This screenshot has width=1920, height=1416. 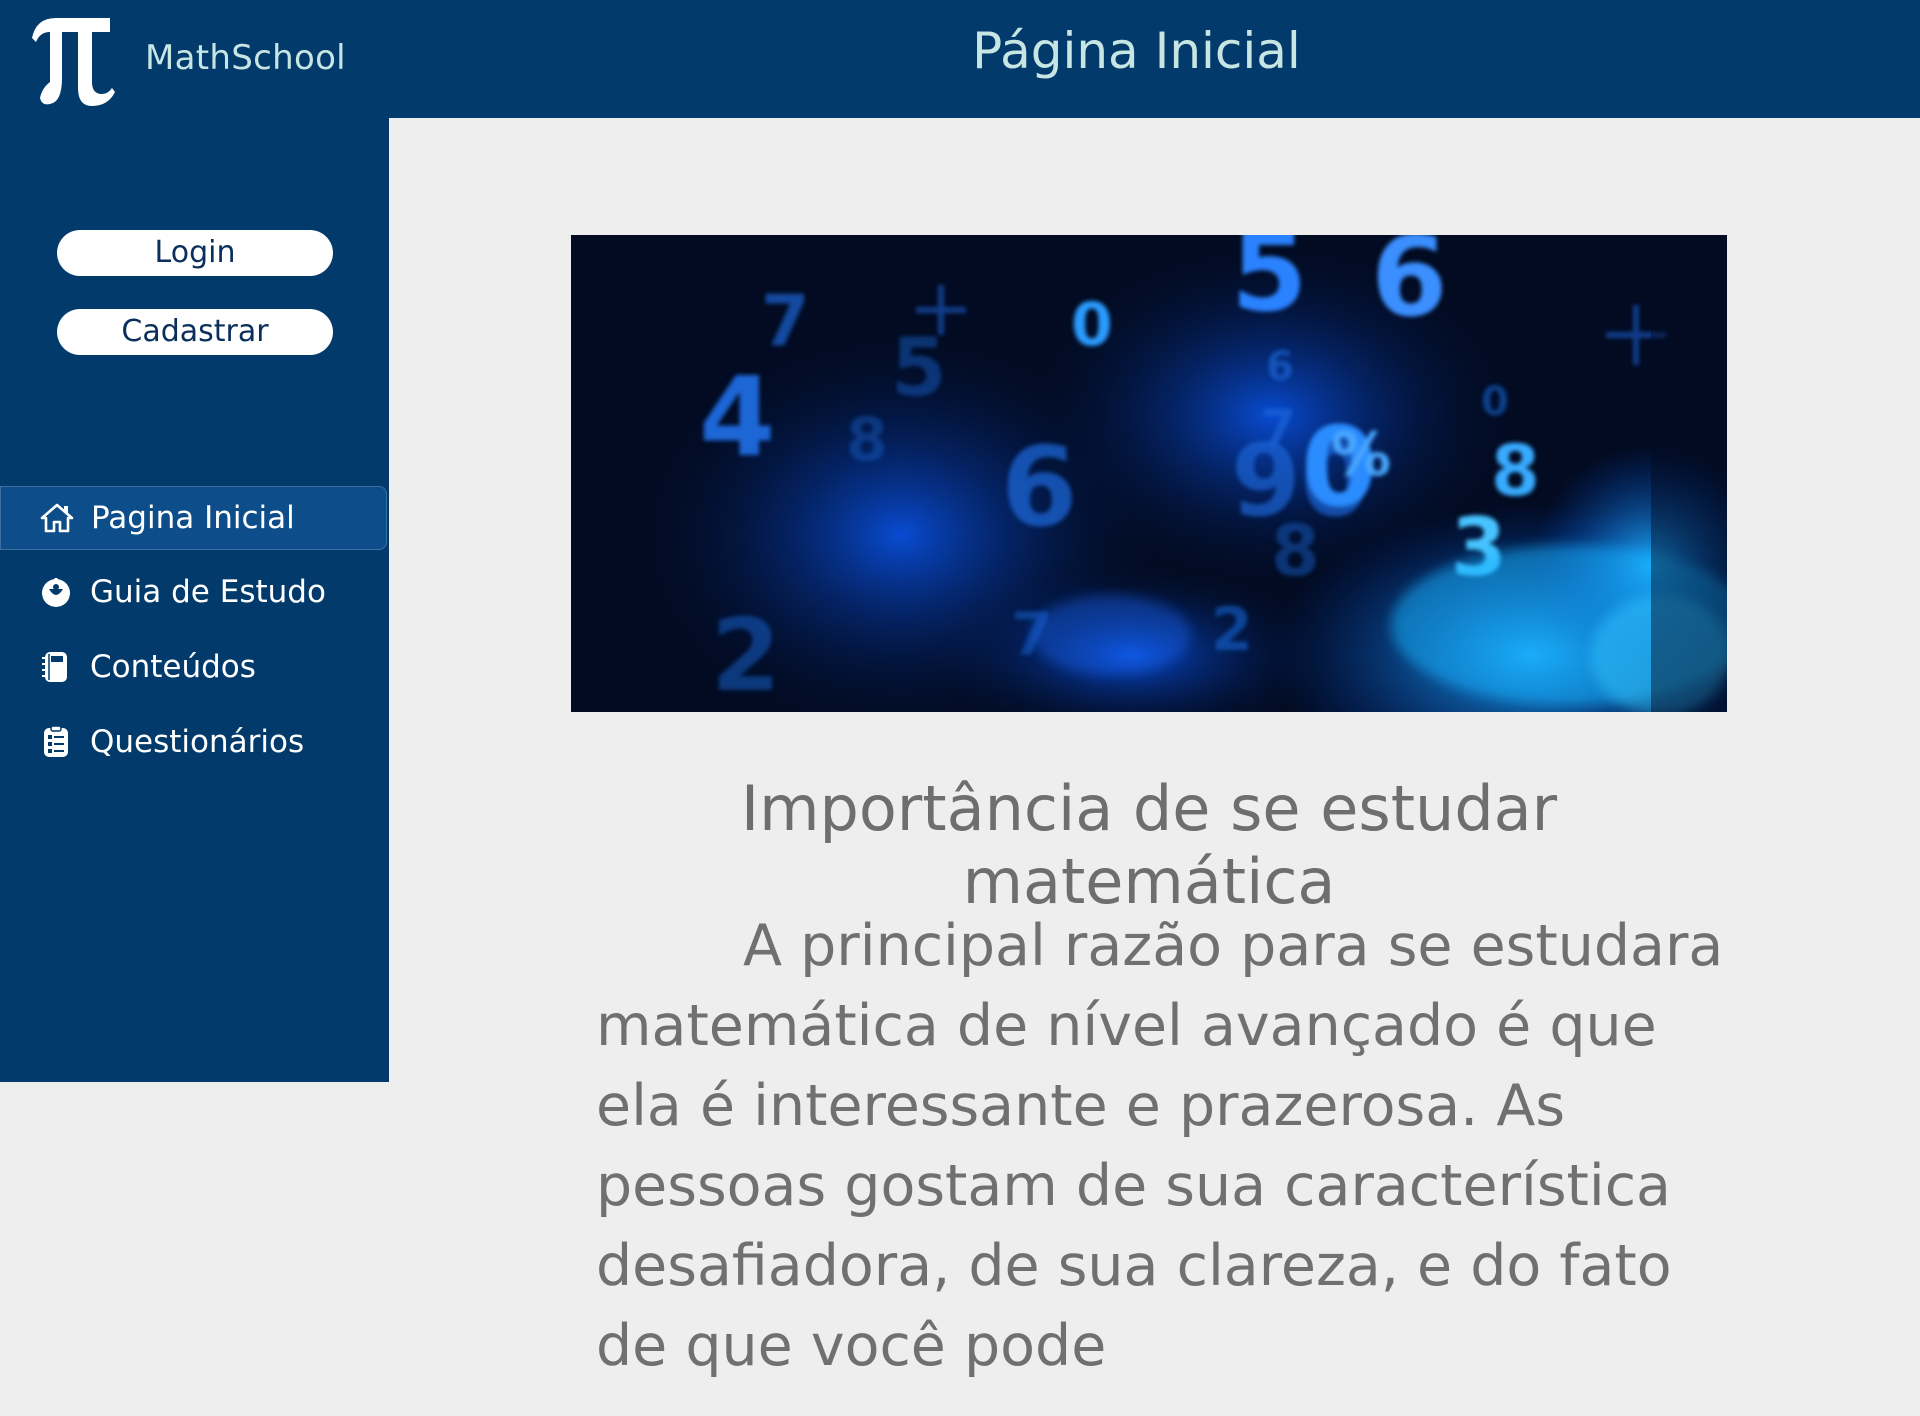 I want to click on compass-icon, so click(x=56, y=592).